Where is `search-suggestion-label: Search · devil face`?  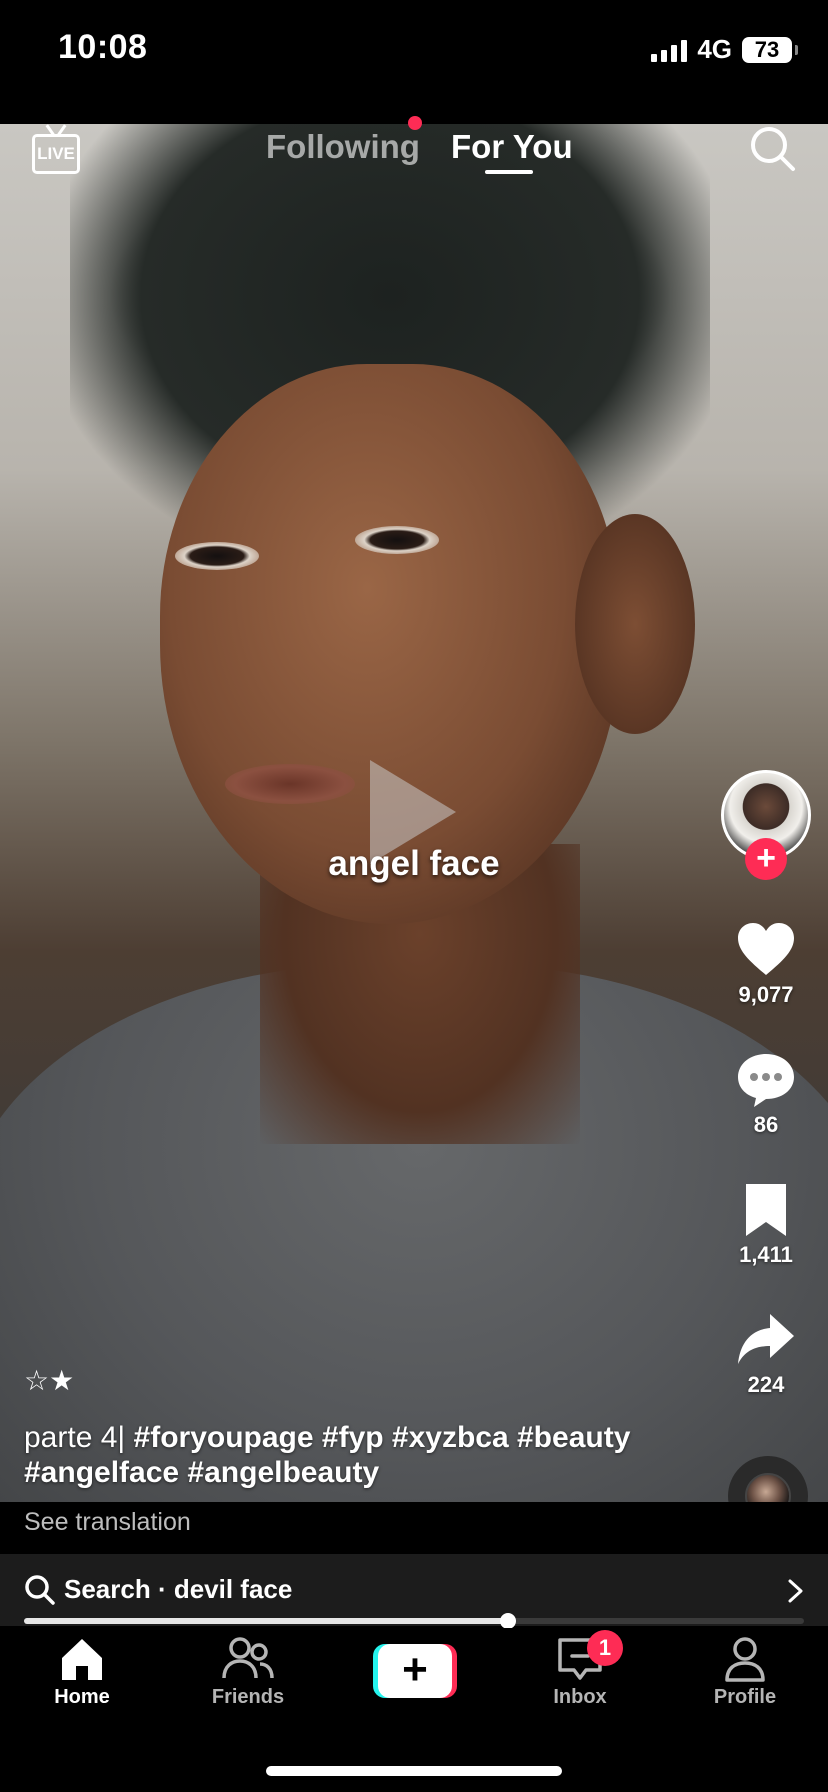
search-suggestion-label: Search · devil face is located at coordinates (178, 1589).